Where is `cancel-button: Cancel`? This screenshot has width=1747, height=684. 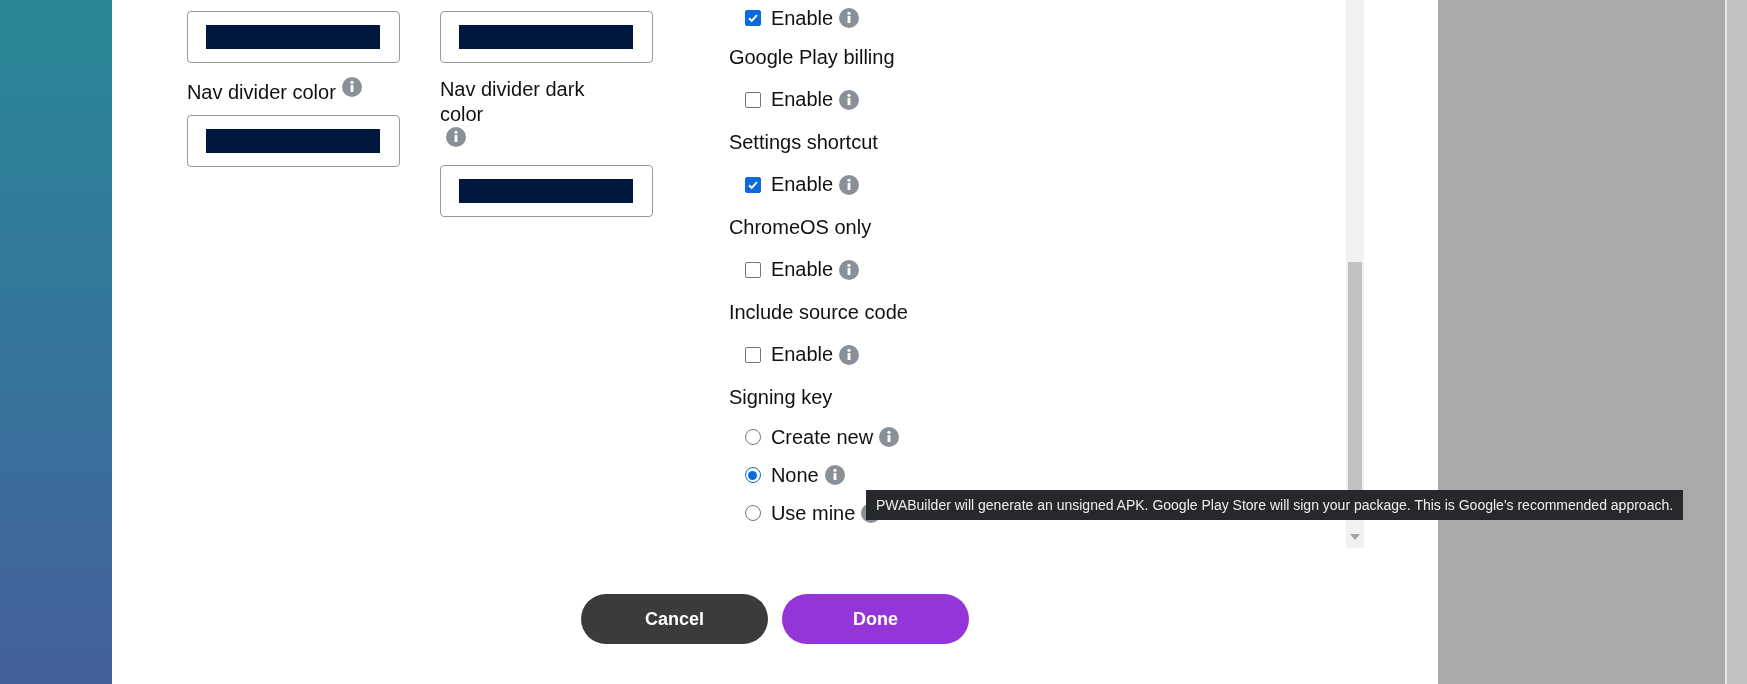 cancel-button: Cancel is located at coordinates (675, 619).